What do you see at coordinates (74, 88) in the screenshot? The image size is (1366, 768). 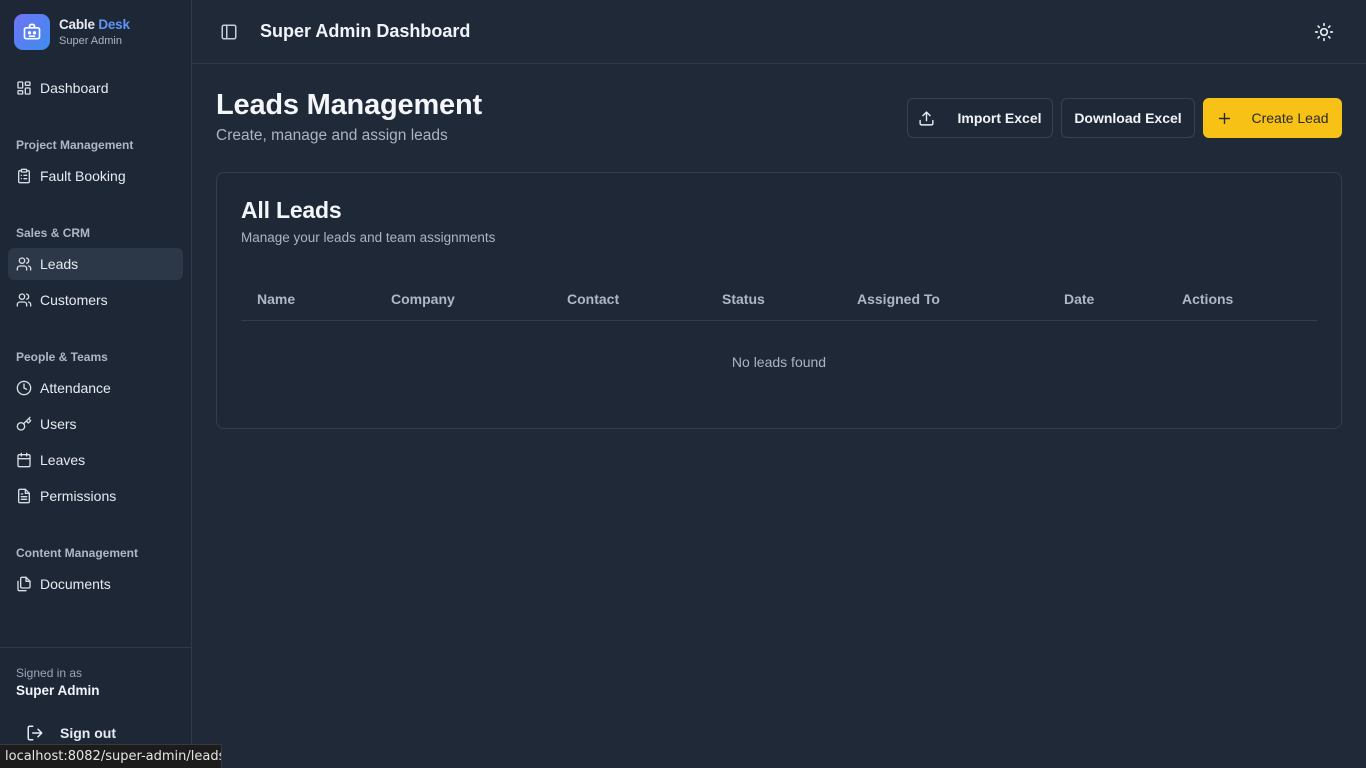 I see `sidebar-item-label: Dashboard` at bounding box center [74, 88].